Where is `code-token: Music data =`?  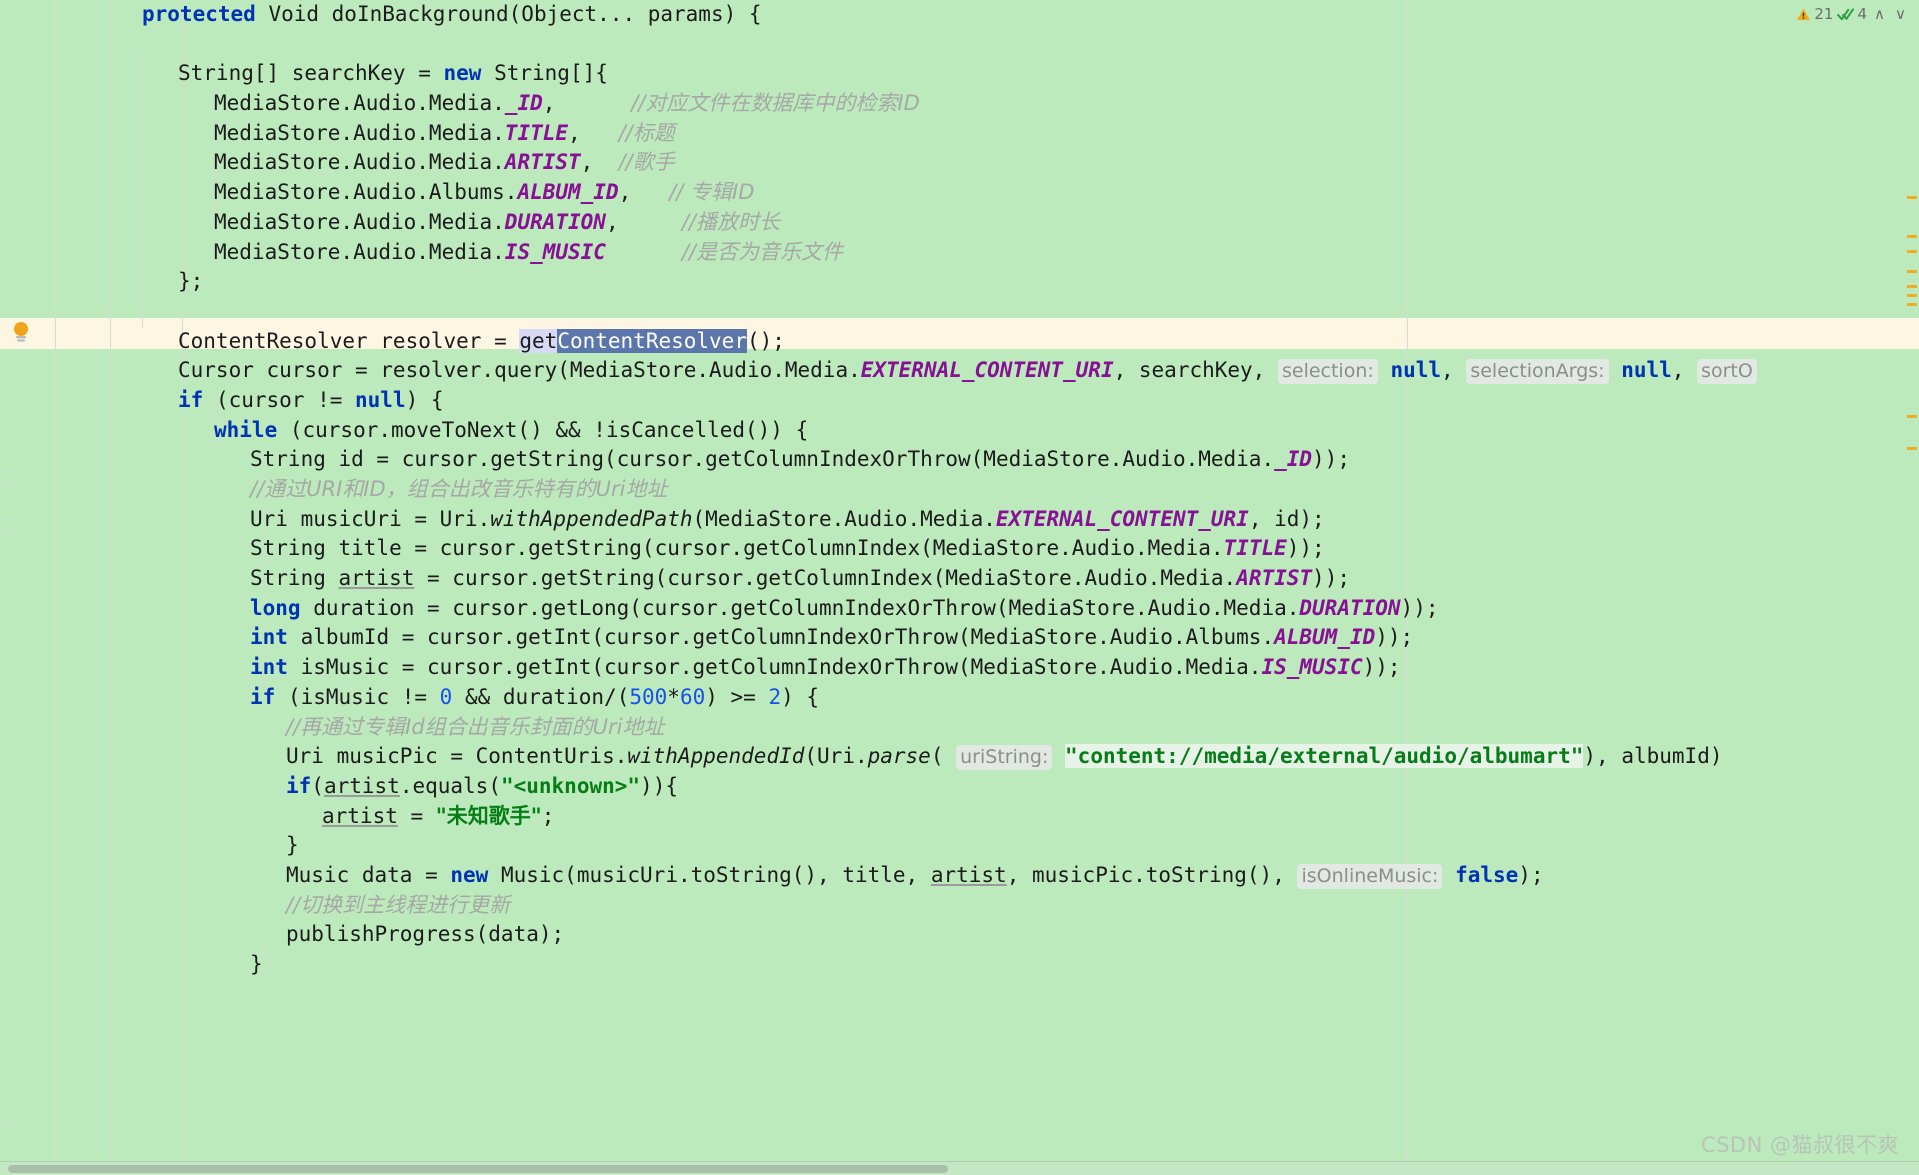
code-token: Music data = is located at coordinates (368, 874).